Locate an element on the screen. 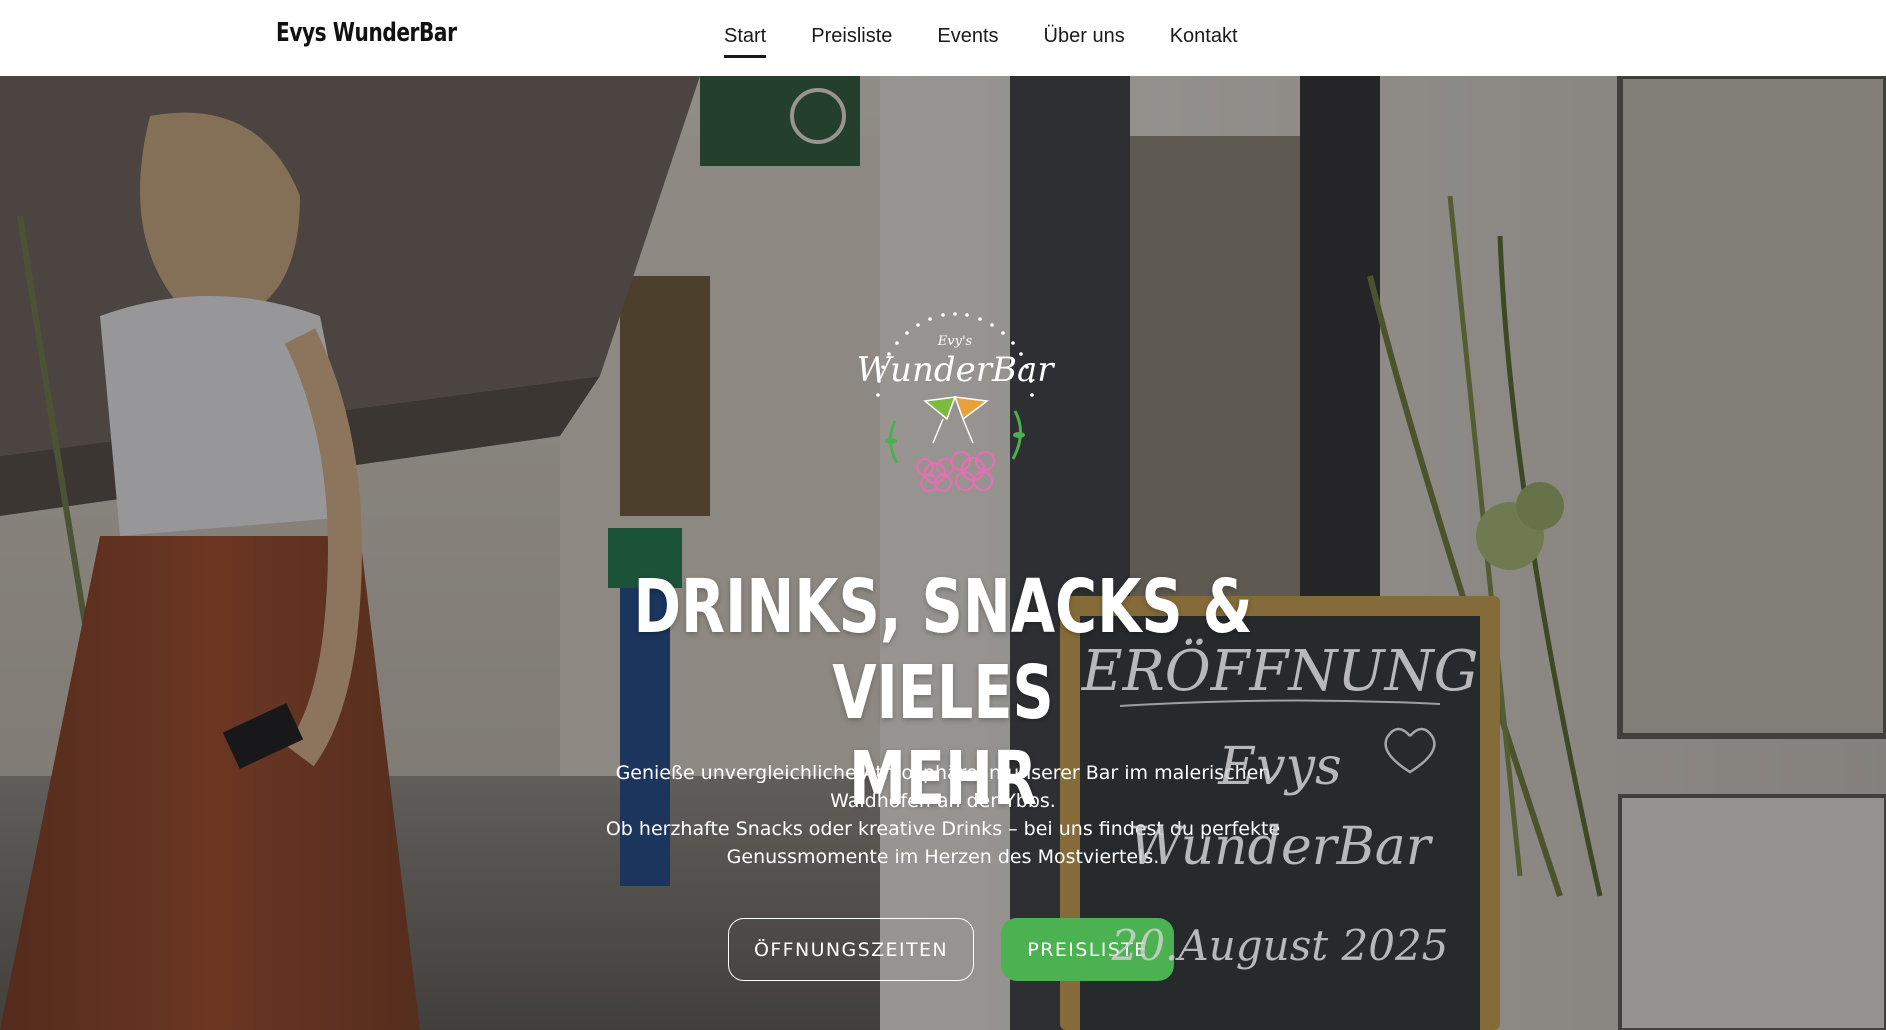  nav-start: Start is located at coordinates (745, 38).